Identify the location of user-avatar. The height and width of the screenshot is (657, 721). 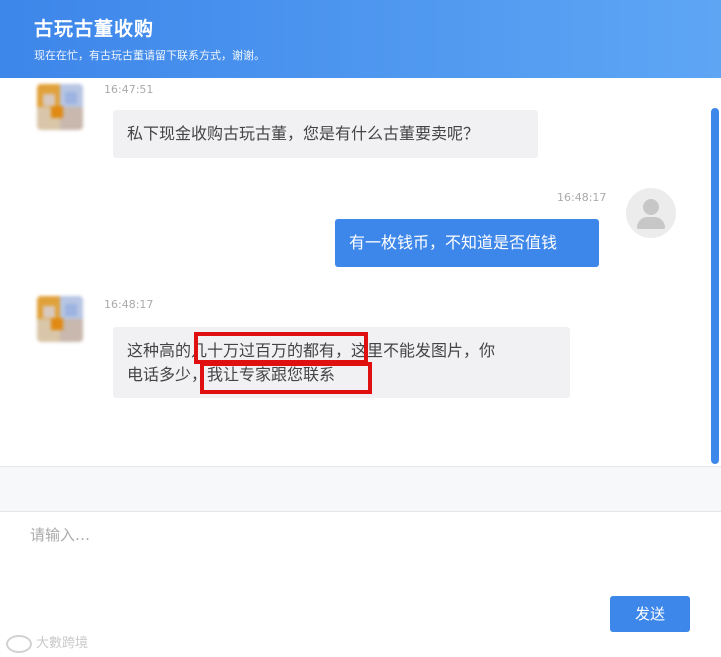
(651, 213).